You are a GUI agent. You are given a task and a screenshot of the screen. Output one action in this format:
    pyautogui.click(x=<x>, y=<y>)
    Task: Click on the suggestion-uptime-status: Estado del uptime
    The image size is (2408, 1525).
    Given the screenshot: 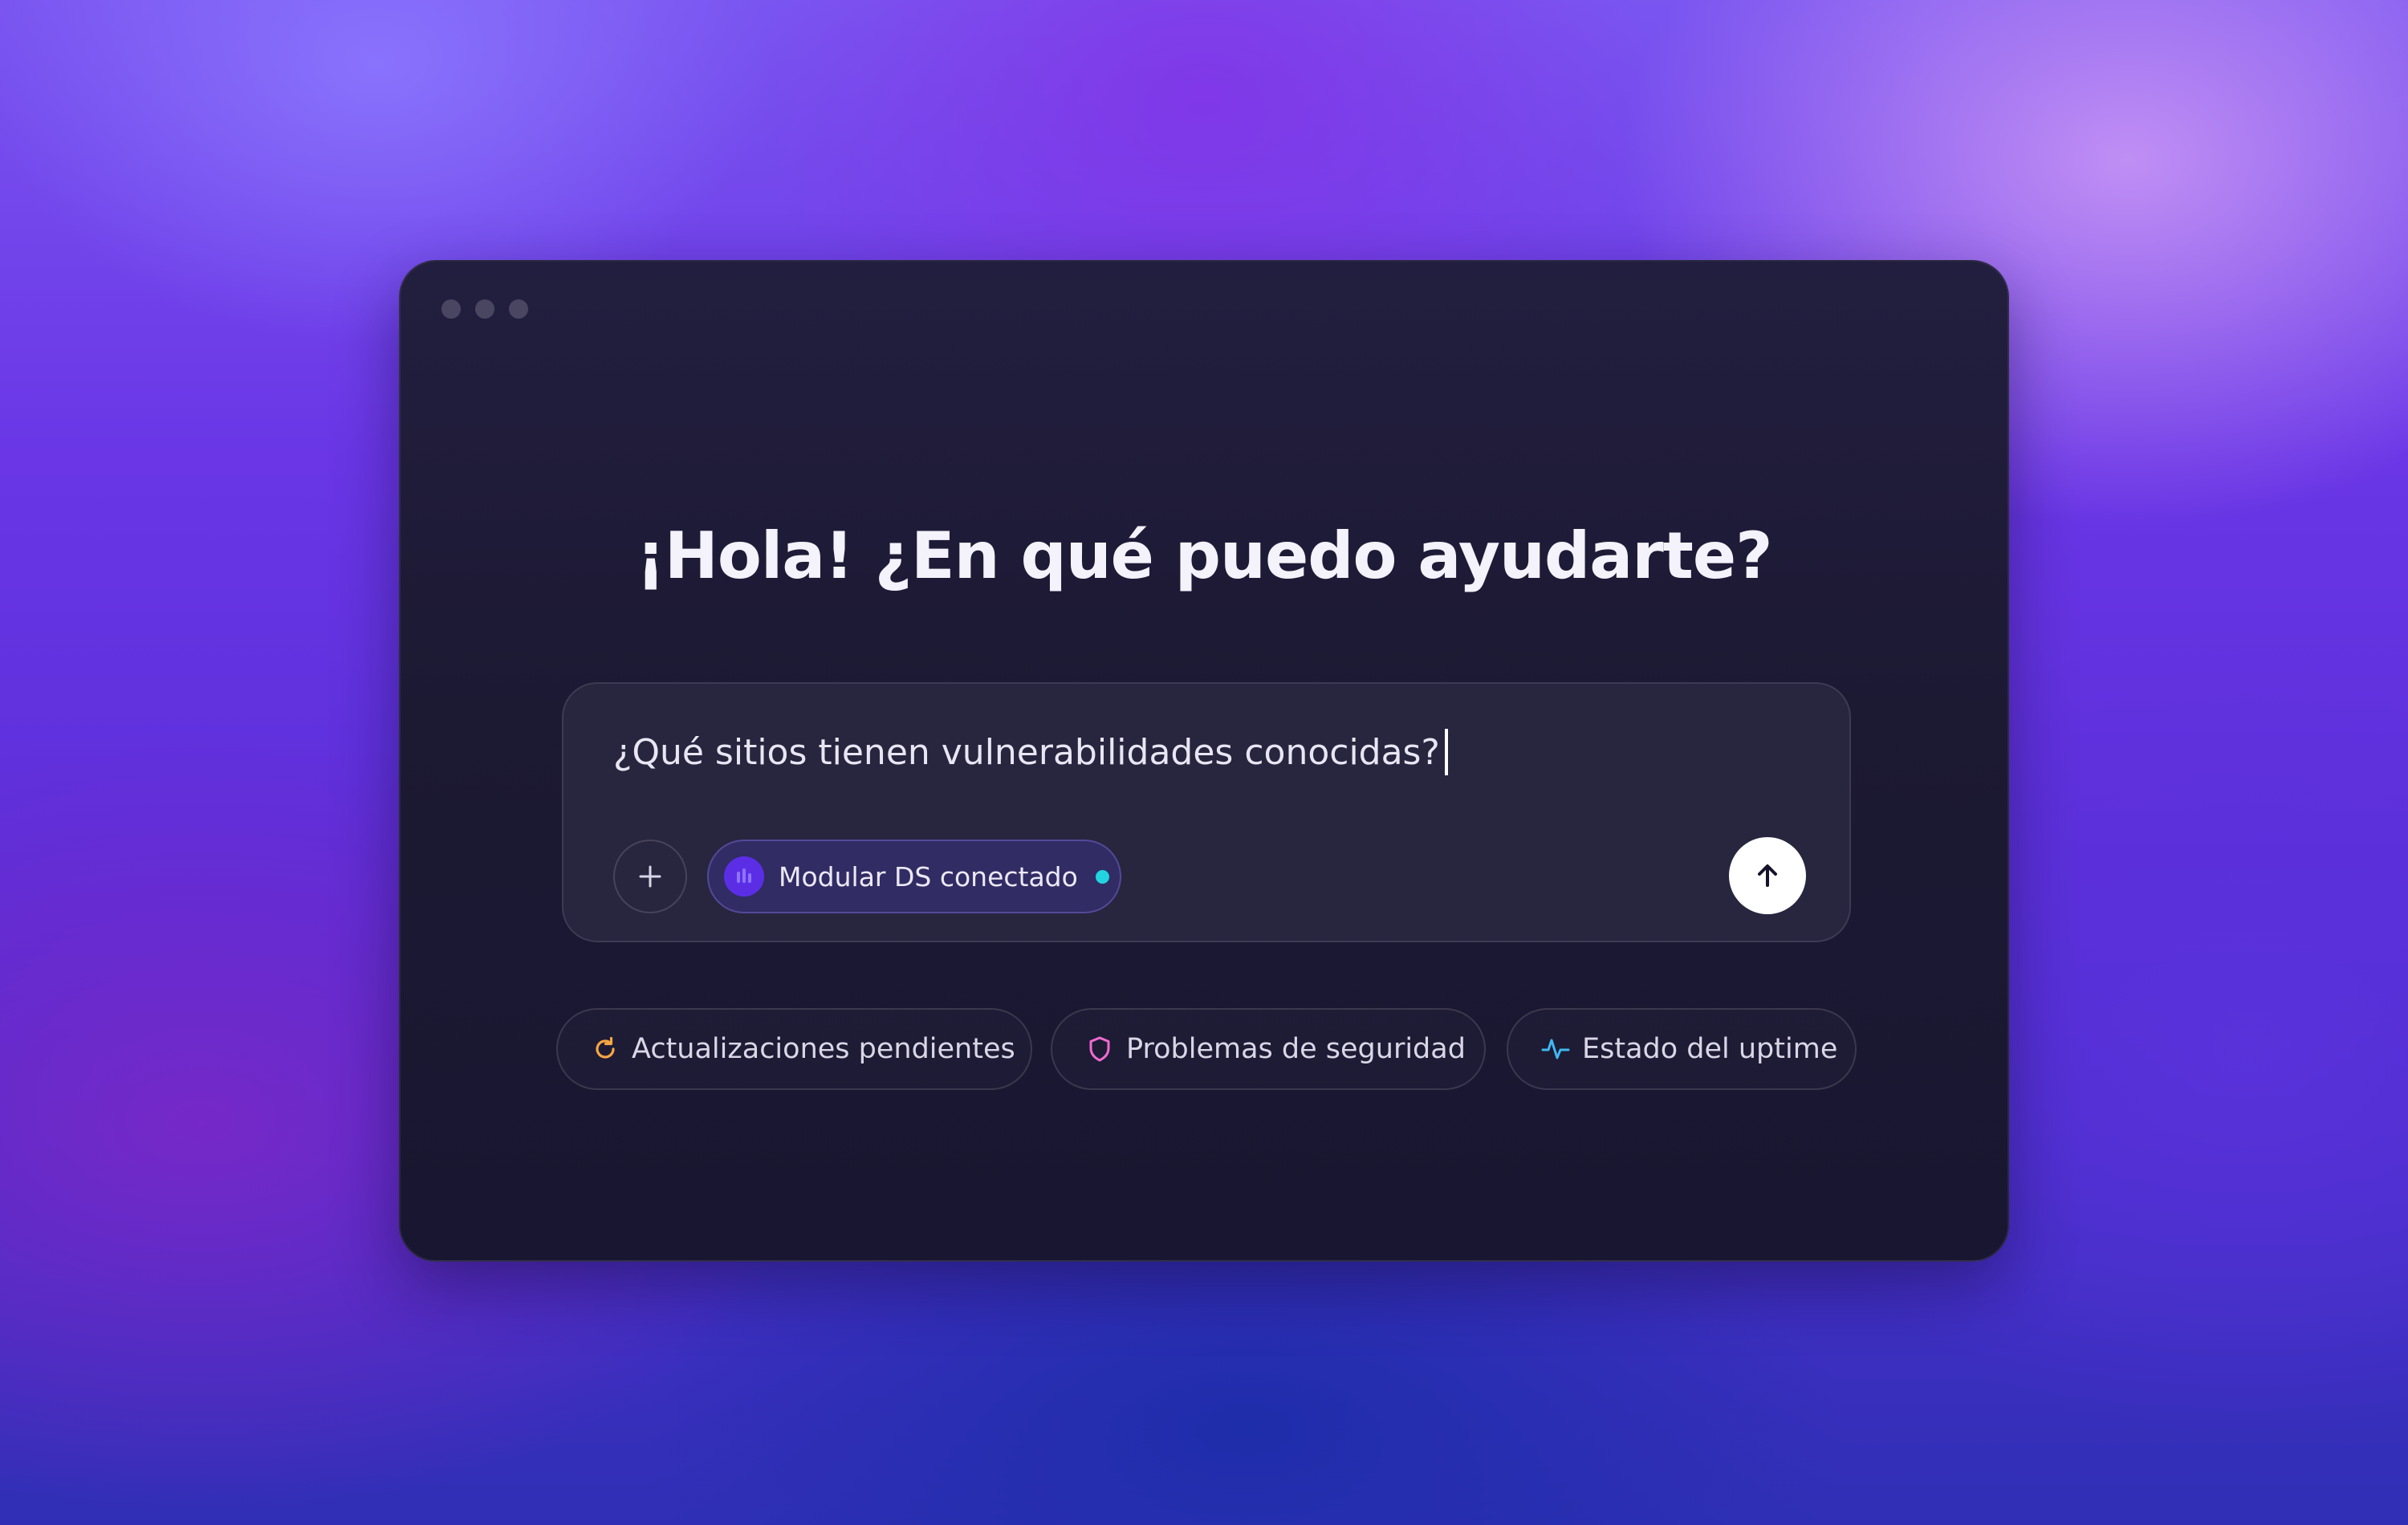 What is the action you would take?
    pyautogui.click(x=1682, y=1049)
    